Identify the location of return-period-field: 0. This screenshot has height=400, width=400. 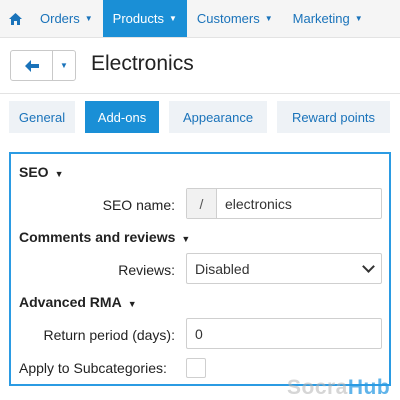
(284, 333).